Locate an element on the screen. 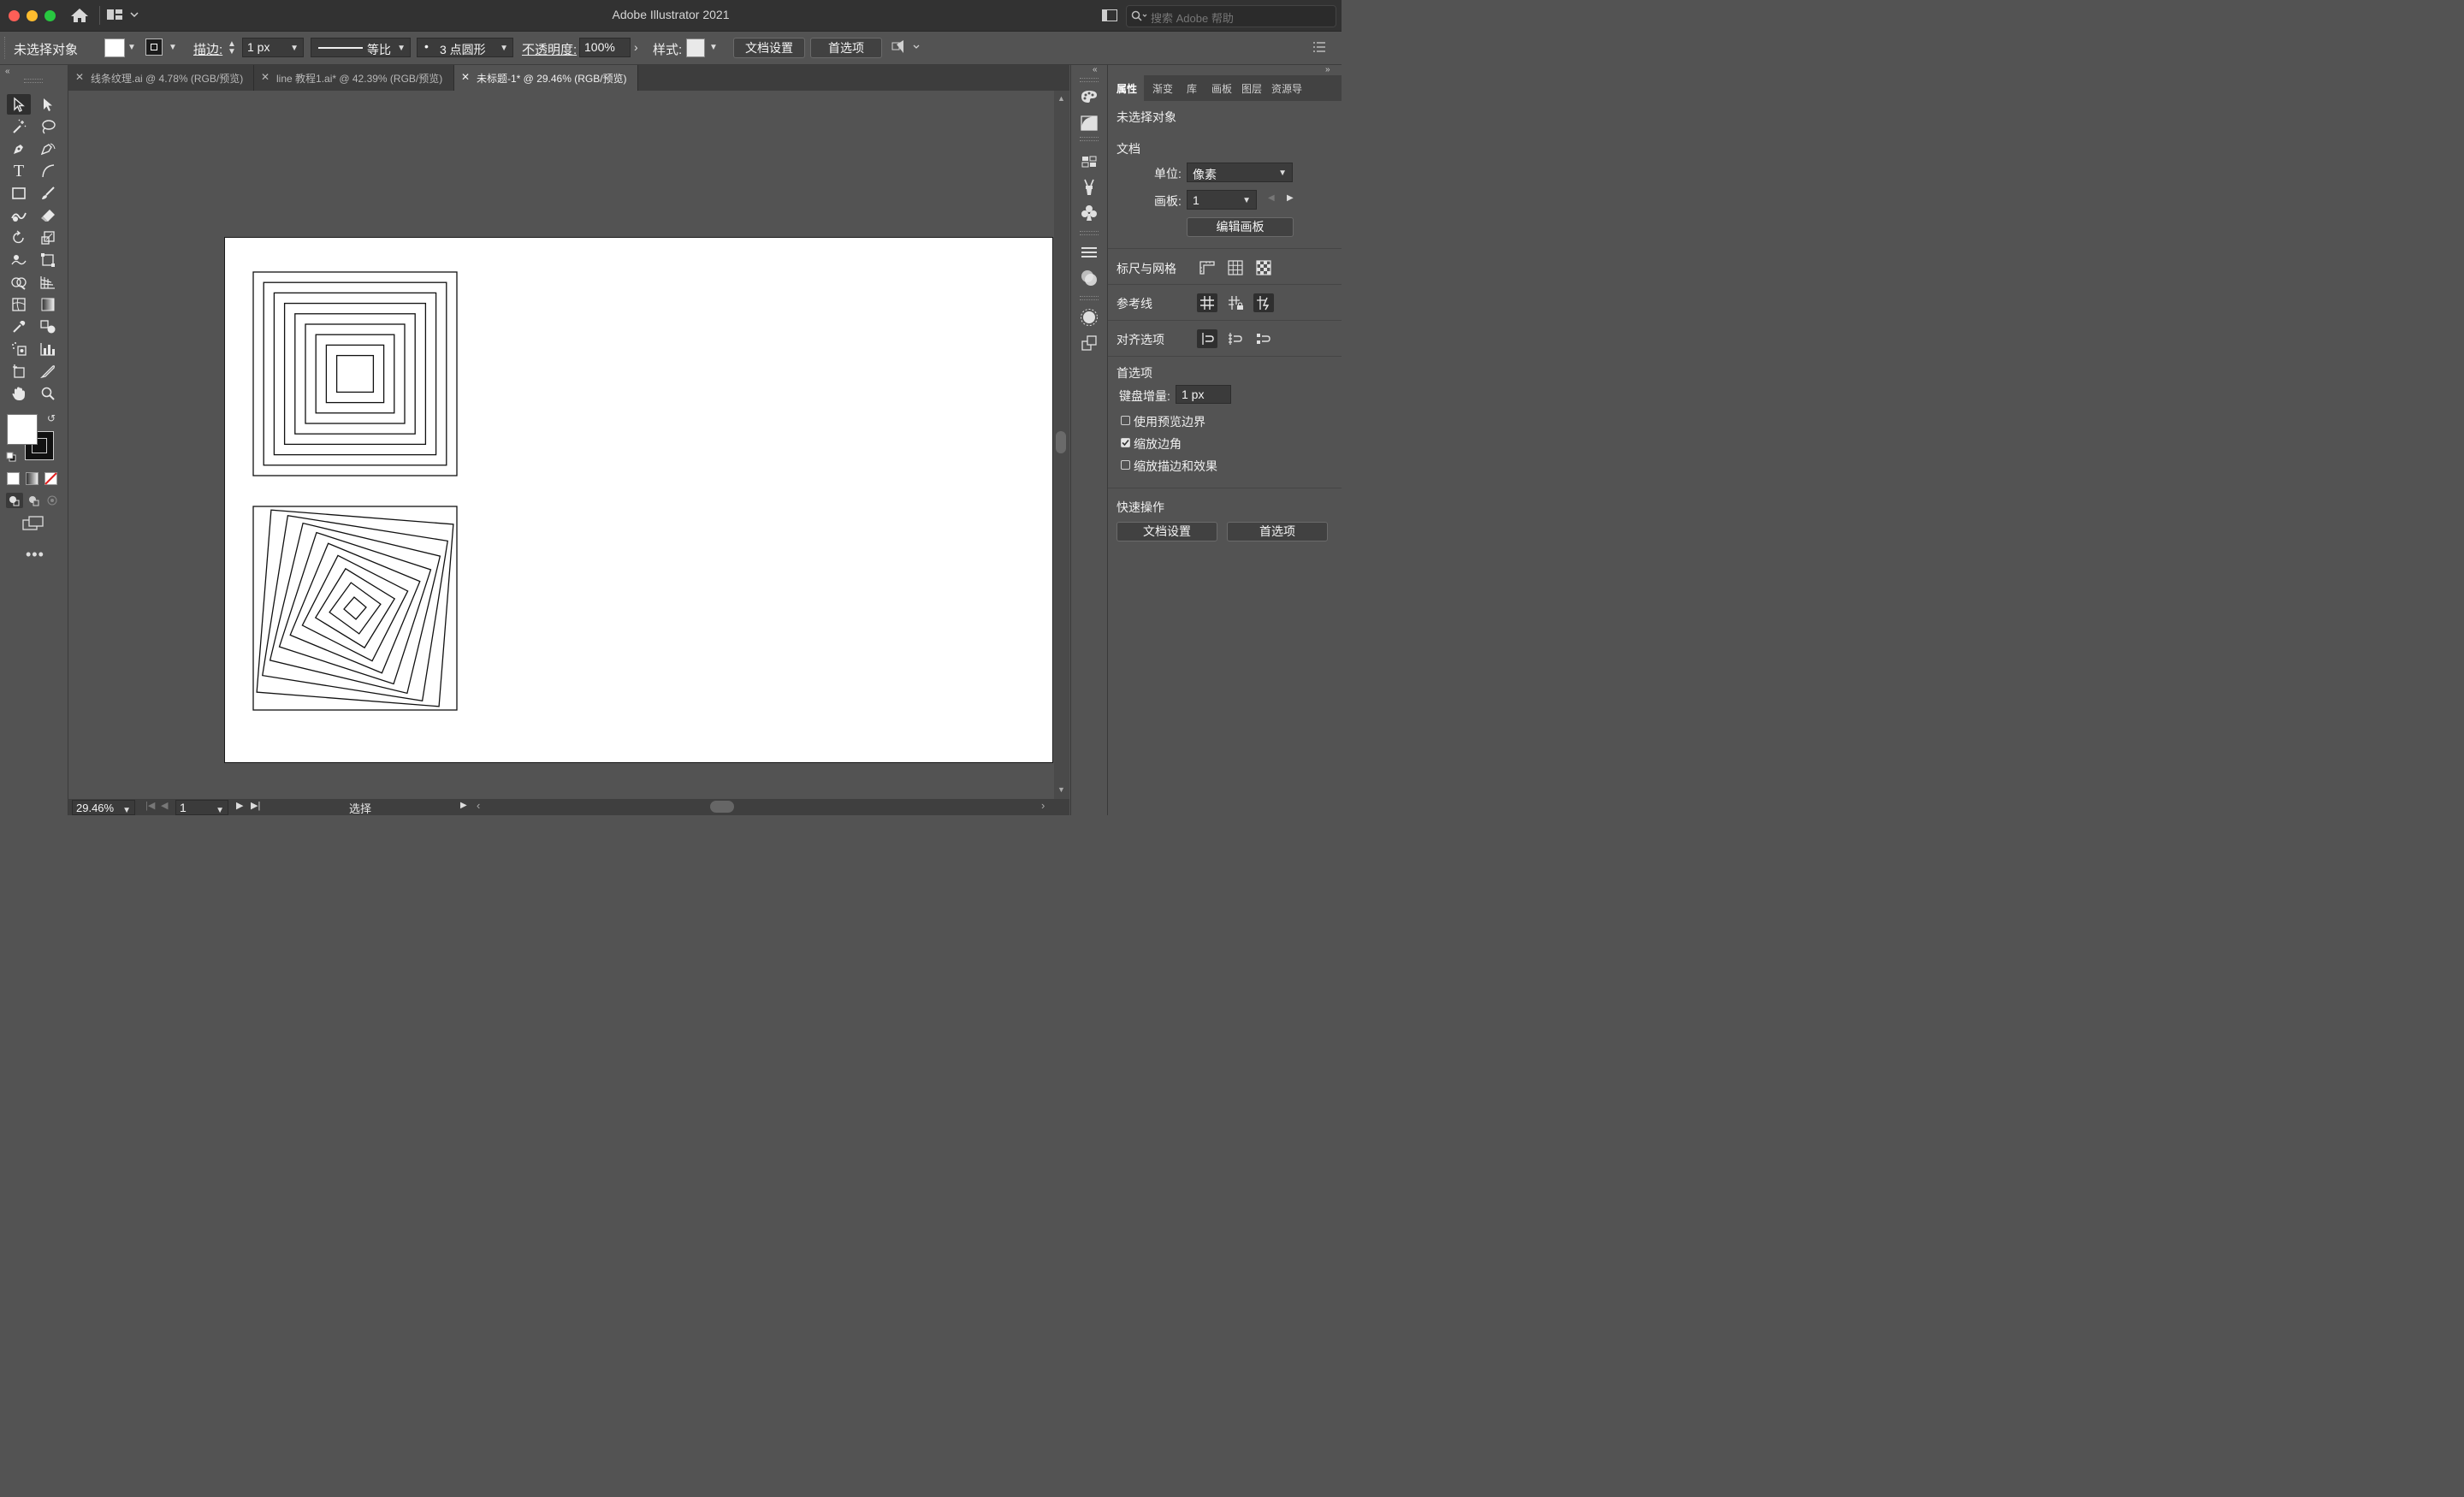 This screenshot has height=1497, width=2464. scrollbar-thumb is located at coordinates (1061, 442).